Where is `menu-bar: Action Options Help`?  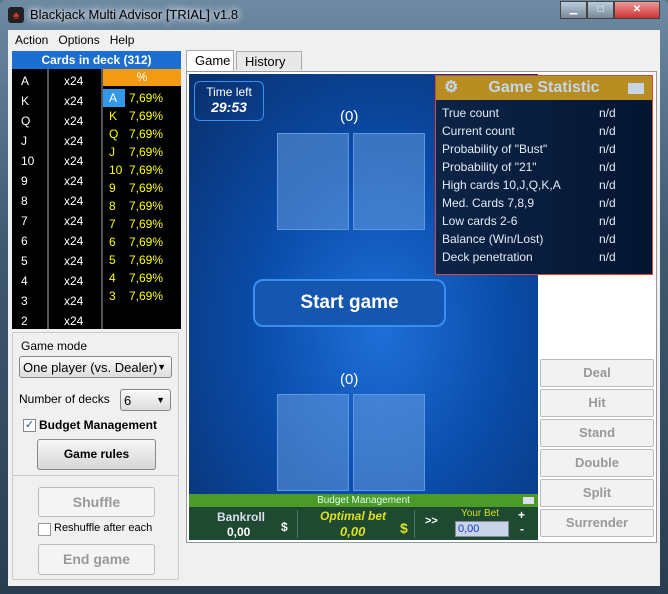 menu-bar: Action Options Help is located at coordinates (334, 39).